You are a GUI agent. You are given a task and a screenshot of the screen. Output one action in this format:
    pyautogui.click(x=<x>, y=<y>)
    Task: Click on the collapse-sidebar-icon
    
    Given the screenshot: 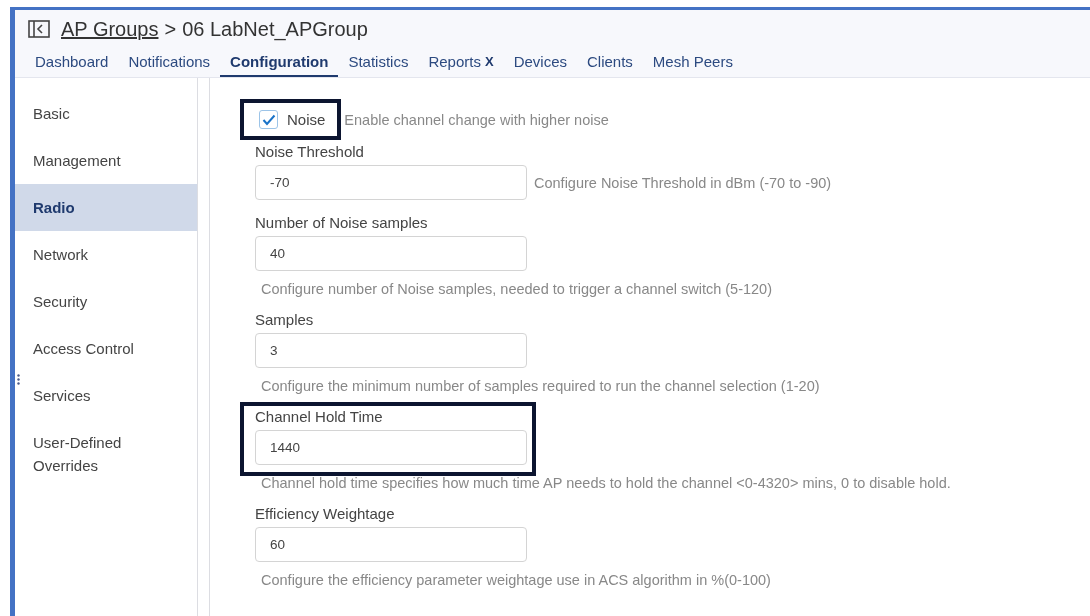 What is the action you would take?
    pyautogui.click(x=39, y=29)
    